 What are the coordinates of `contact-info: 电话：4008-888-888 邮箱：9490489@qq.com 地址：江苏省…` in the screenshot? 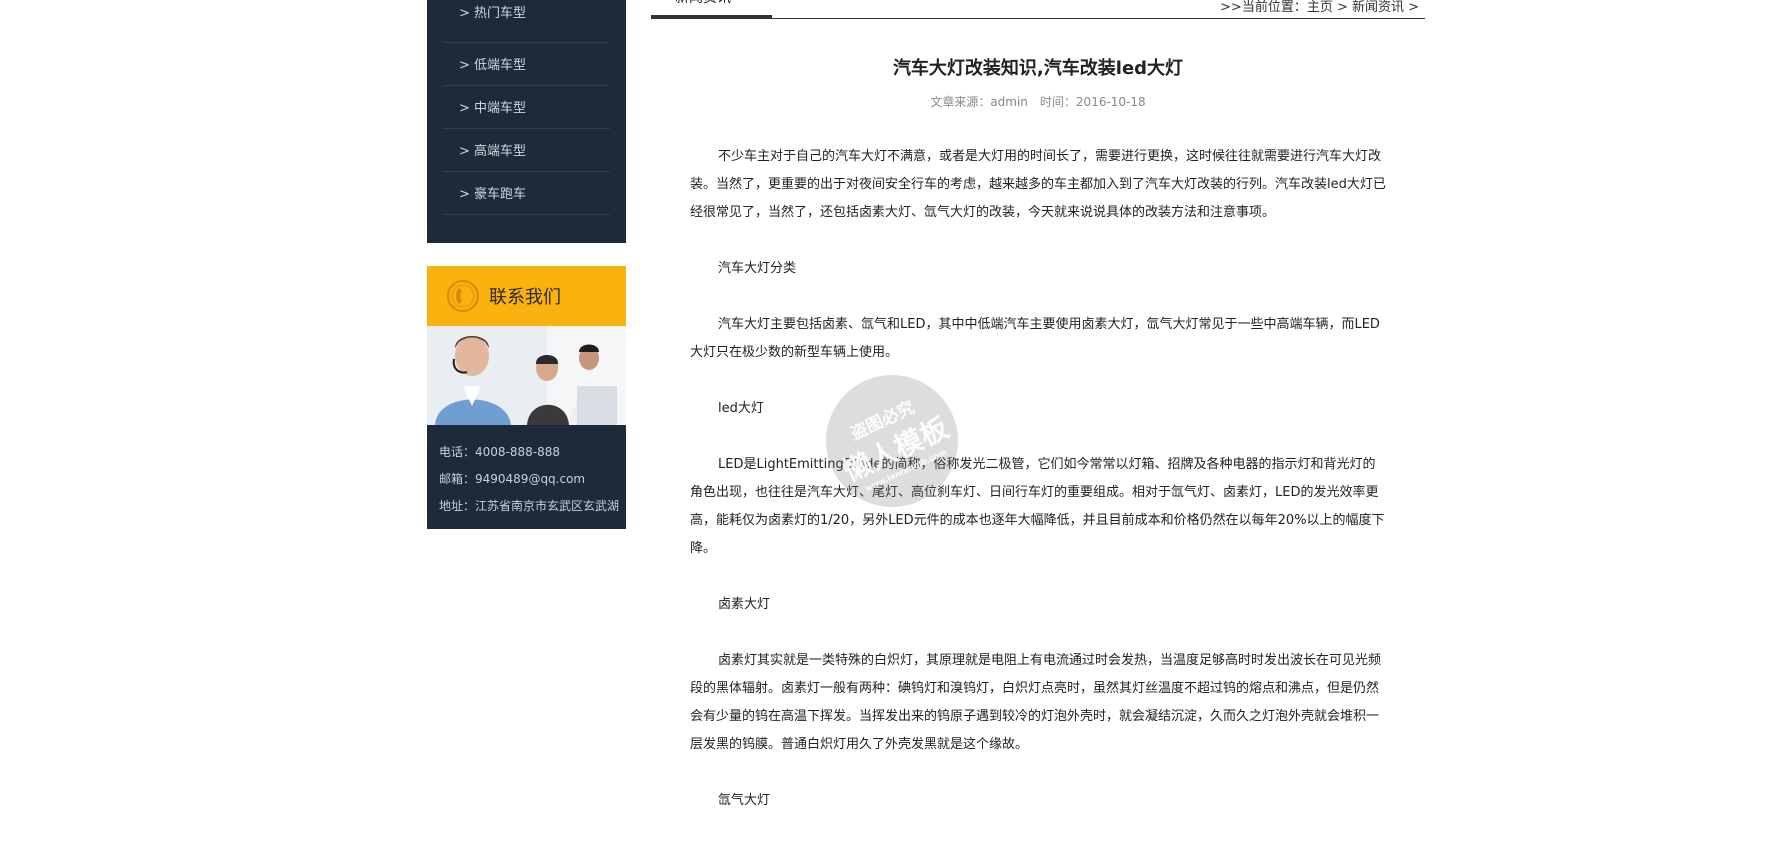 It's located at (526, 477).